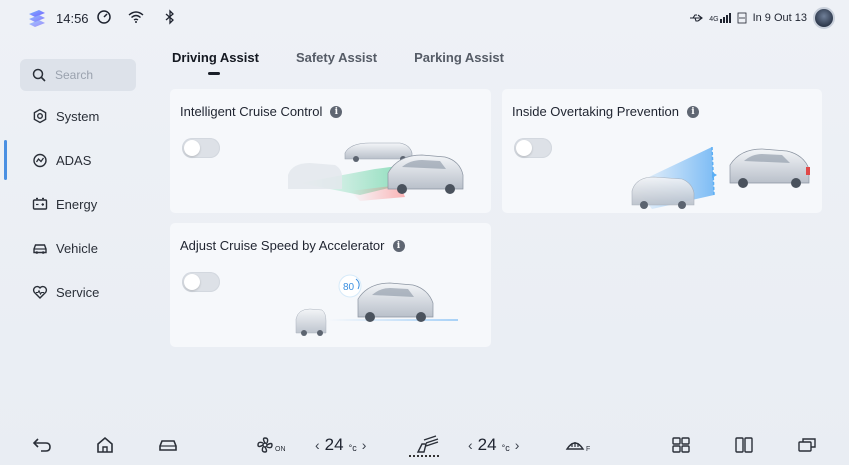  What do you see at coordinates (588, 449) in the screenshot?
I see `defrost-label: F` at bounding box center [588, 449].